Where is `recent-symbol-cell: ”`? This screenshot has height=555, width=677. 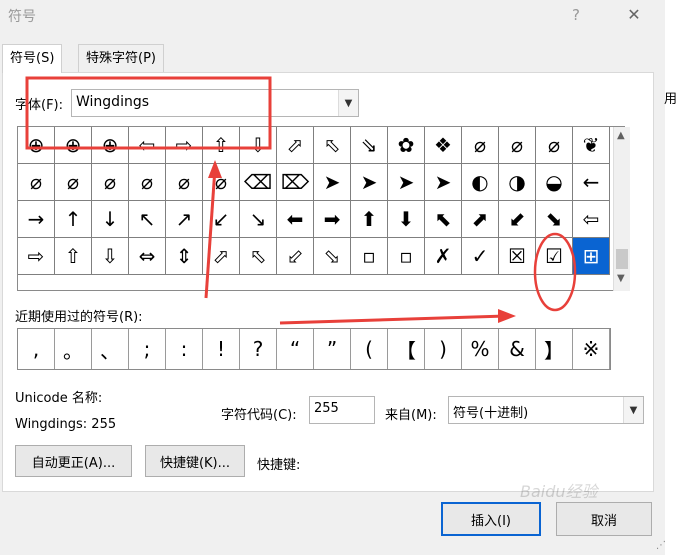
recent-symbol-cell: ” is located at coordinates (332, 349).